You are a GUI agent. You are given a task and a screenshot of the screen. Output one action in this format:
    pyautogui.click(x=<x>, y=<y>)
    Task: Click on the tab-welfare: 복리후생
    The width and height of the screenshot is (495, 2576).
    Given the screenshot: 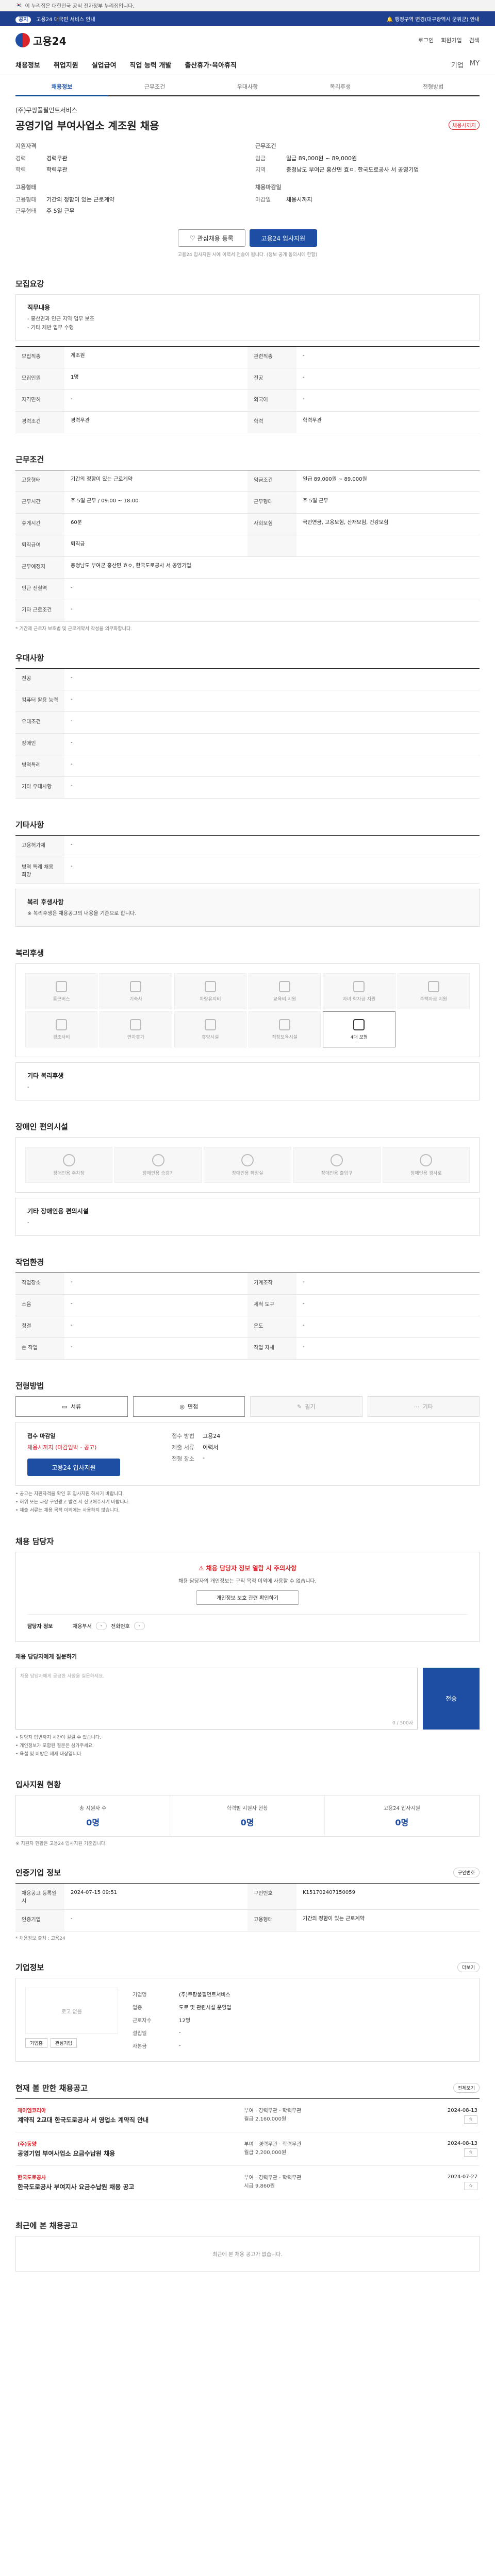 What is the action you would take?
    pyautogui.click(x=340, y=86)
    